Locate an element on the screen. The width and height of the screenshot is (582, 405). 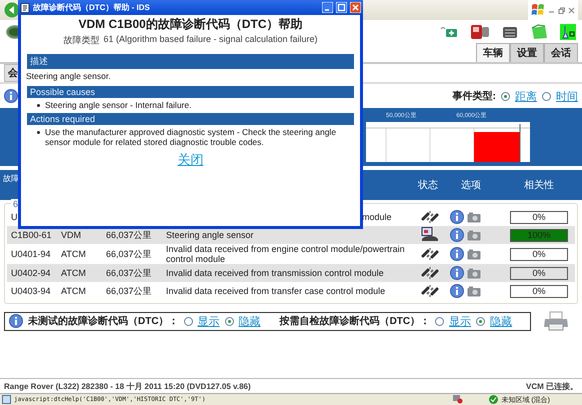
box-icon is located at coordinates (539, 32).